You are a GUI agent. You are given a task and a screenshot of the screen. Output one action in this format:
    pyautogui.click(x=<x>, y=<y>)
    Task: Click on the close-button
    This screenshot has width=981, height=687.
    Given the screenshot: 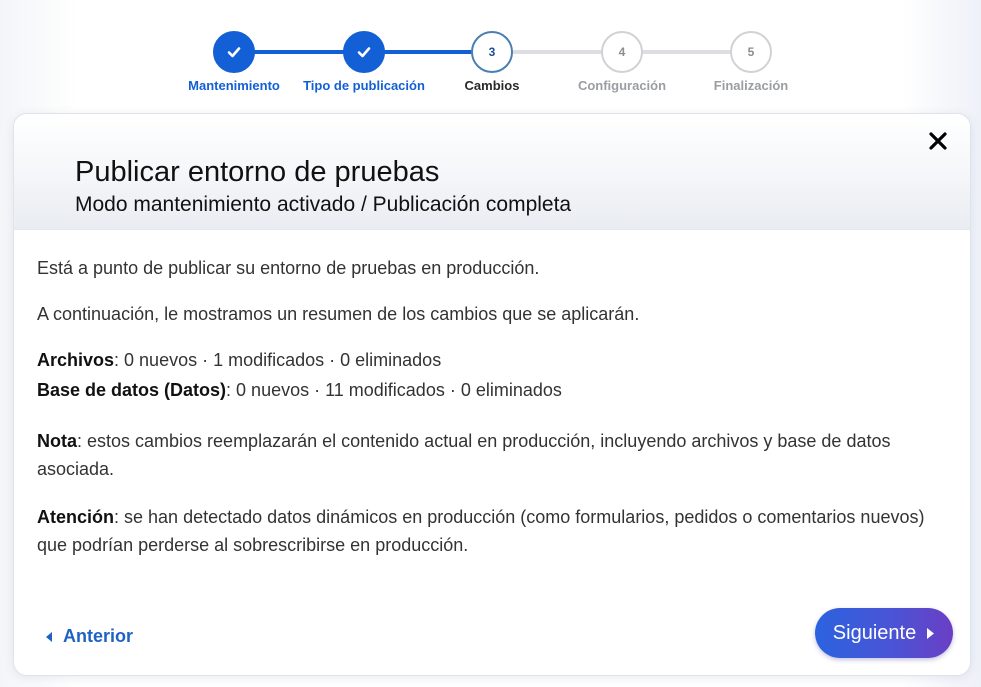 What is the action you would take?
    pyautogui.click(x=938, y=141)
    